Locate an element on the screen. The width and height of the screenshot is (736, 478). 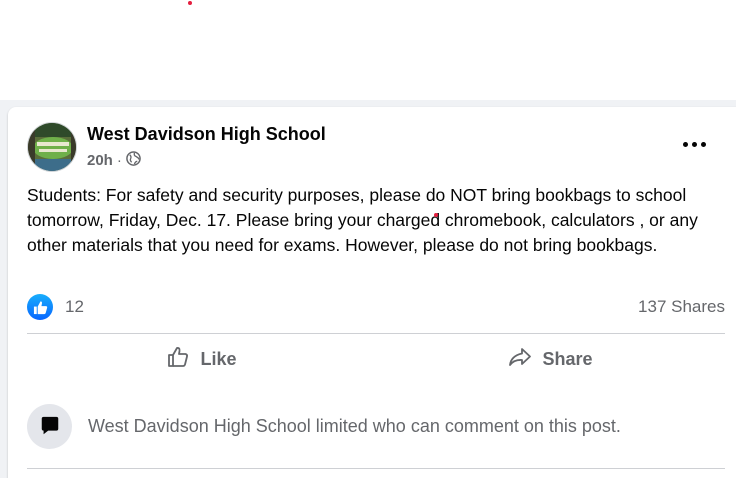
action-bar: Like Share is located at coordinates (376, 359).